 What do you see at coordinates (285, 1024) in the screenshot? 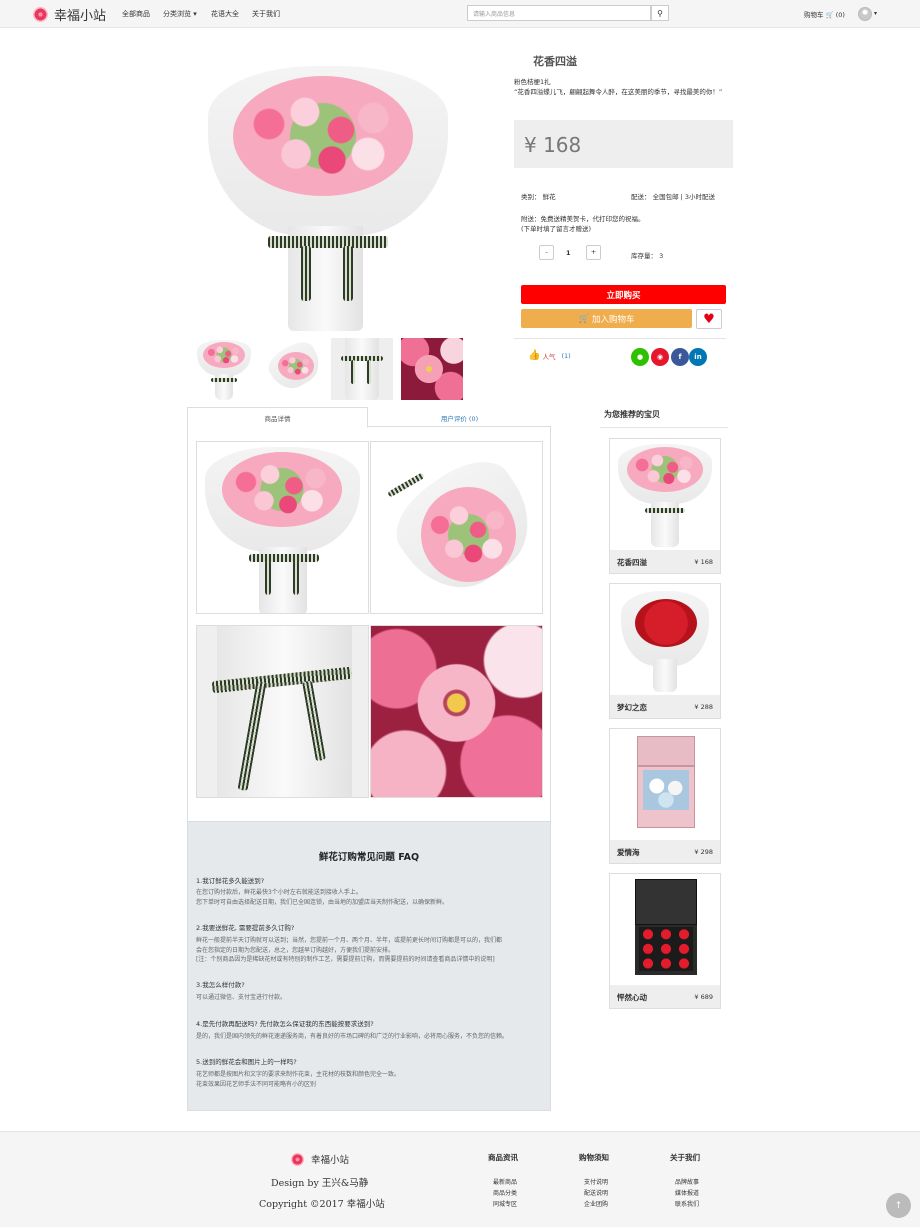
I see `faq-question-4: 4.是先付款再配送吗? 先付款怎么保证我的东西能按要求送到?` at bounding box center [285, 1024].